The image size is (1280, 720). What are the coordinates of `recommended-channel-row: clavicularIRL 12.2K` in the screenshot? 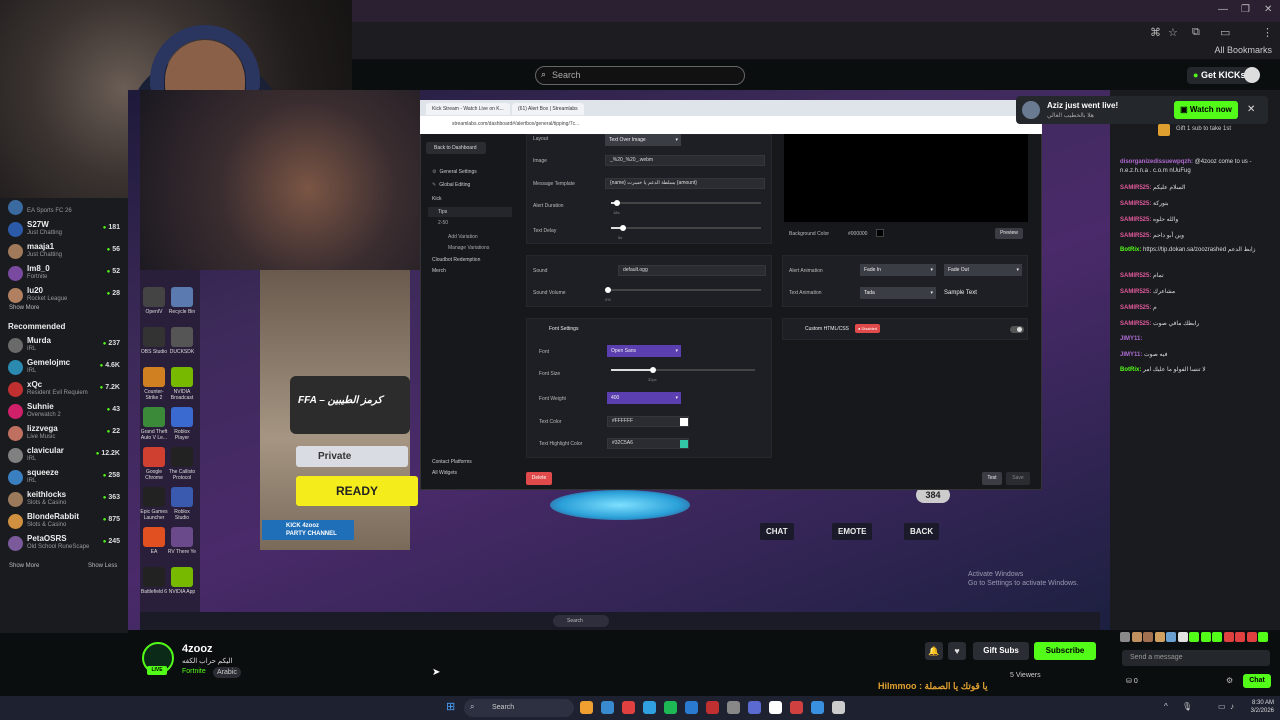 It's located at (66, 456).